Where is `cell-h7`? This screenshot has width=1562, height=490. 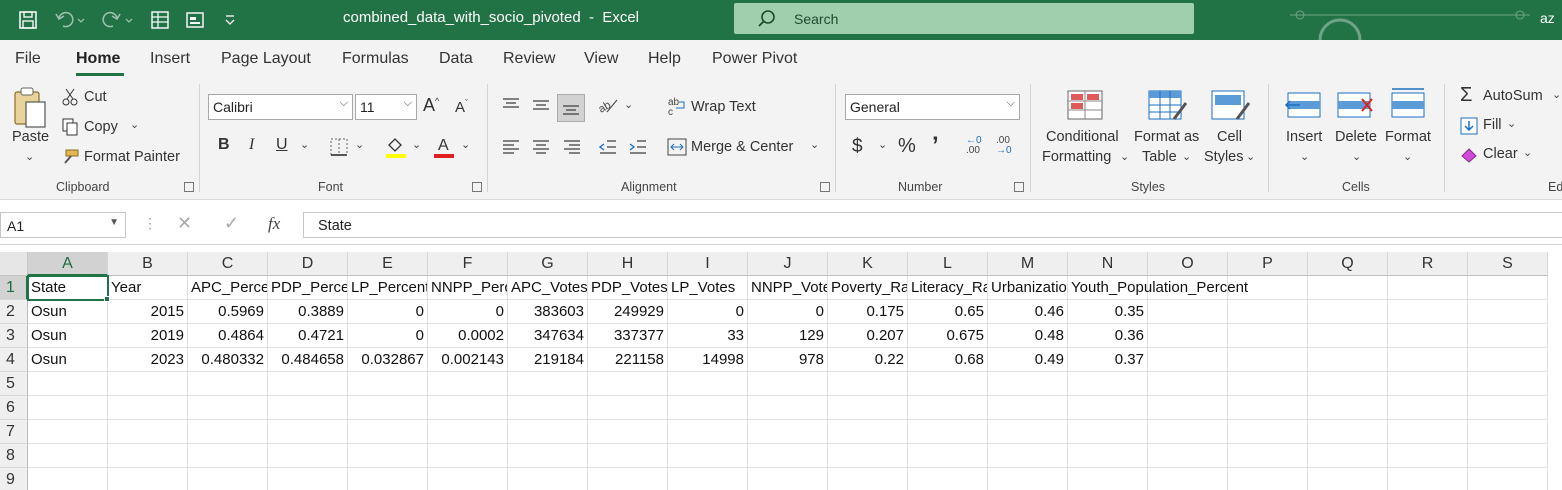
cell-h7 is located at coordinates (628, 432).